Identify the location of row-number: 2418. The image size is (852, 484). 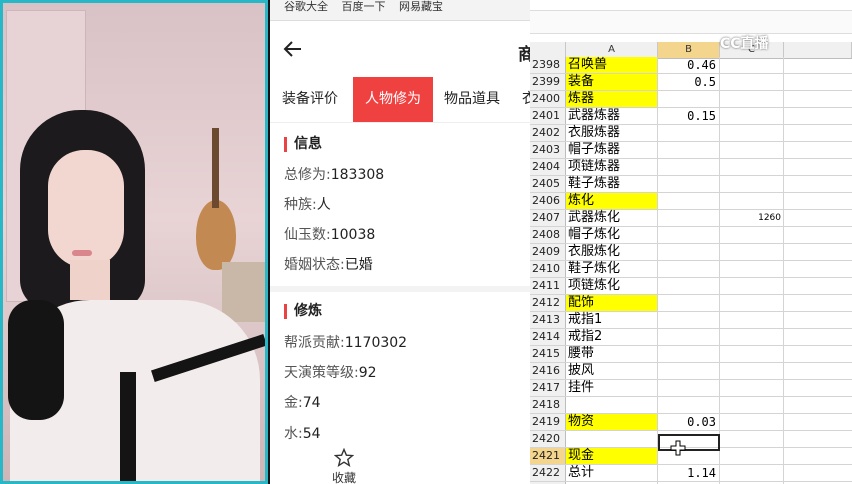
(548, 405).